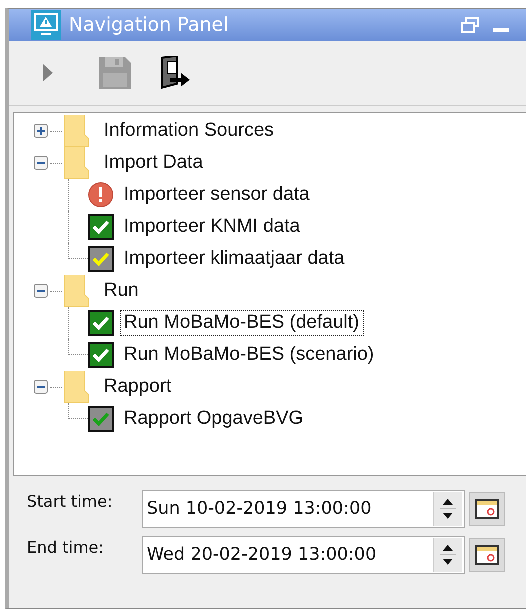 Image resolution: width=526 pixels, height=609 pixels. What do you see at coordinates (149, 25) in the screenshot?
I see `window-title: Navigation Panel` at bounding box center [149, 25].